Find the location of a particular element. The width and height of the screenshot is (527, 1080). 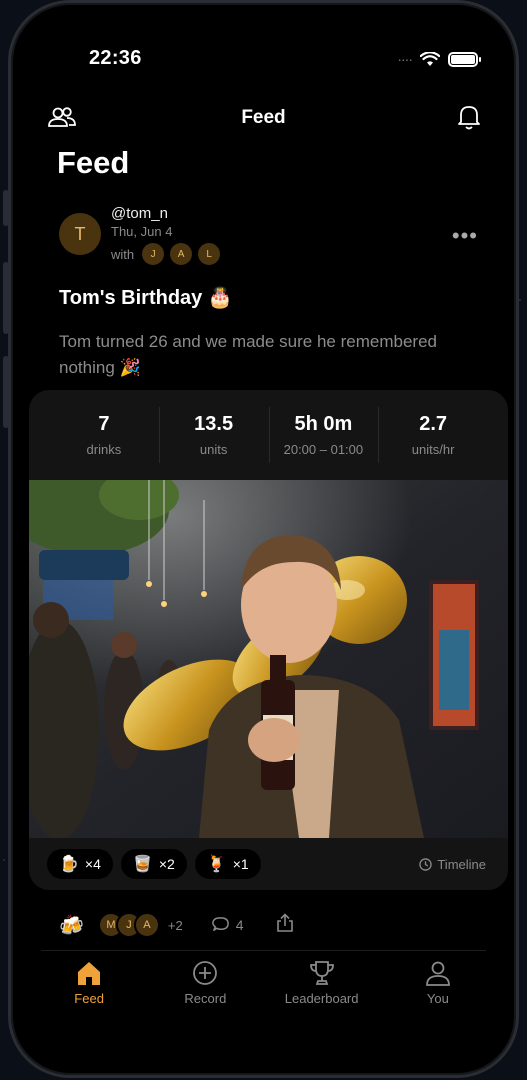

tagged-user-avatar: J is located at coordinates (153, 254).